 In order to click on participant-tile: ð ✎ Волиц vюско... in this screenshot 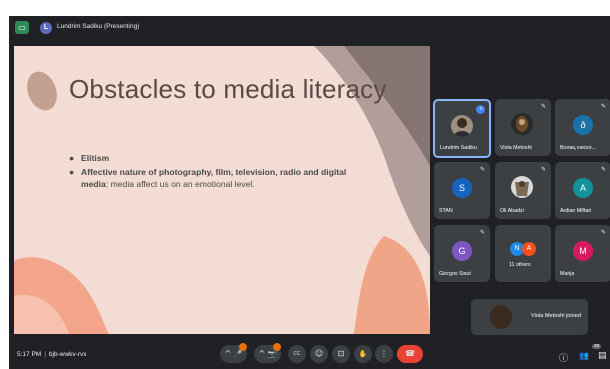, I will do `click(582, 127)`.